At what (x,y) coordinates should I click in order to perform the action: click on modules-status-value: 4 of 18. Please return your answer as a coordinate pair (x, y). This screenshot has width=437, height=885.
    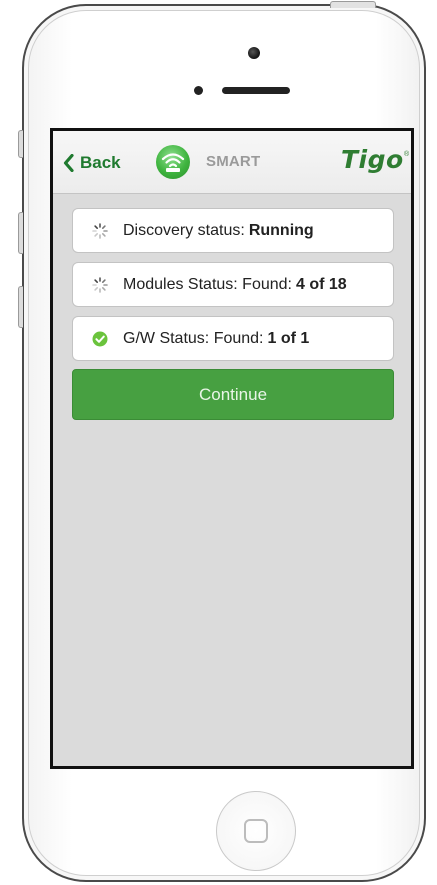
    Looking at the image, I should click on (321, 284).